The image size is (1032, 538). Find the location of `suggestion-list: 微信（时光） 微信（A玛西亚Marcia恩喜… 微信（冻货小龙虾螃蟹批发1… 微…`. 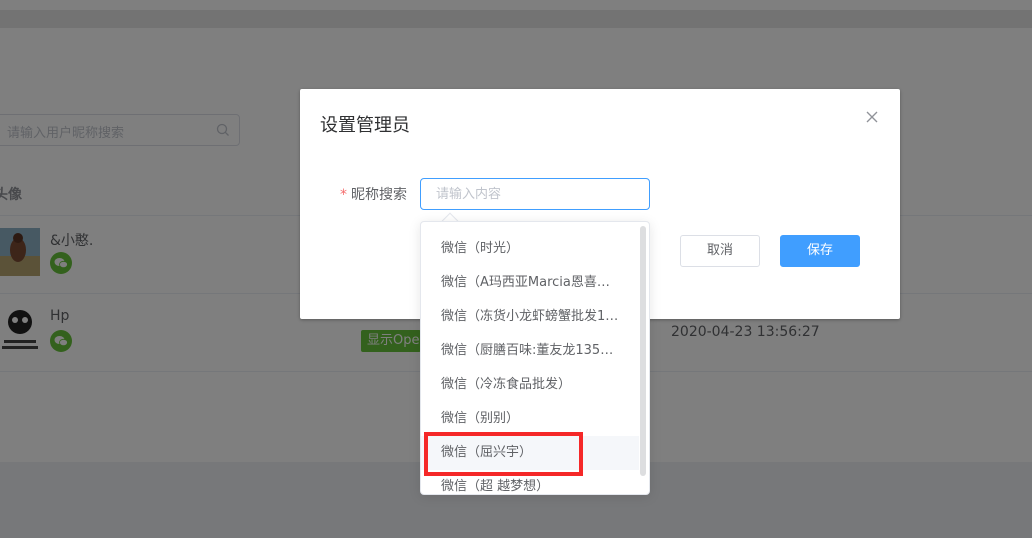

suggestion-list: 微信（时光） 微信（A玛西亚Marcia恩喜… 微信（冻货小龙虾螃蟹批发1… 微… is located at coordinates (530, 363).